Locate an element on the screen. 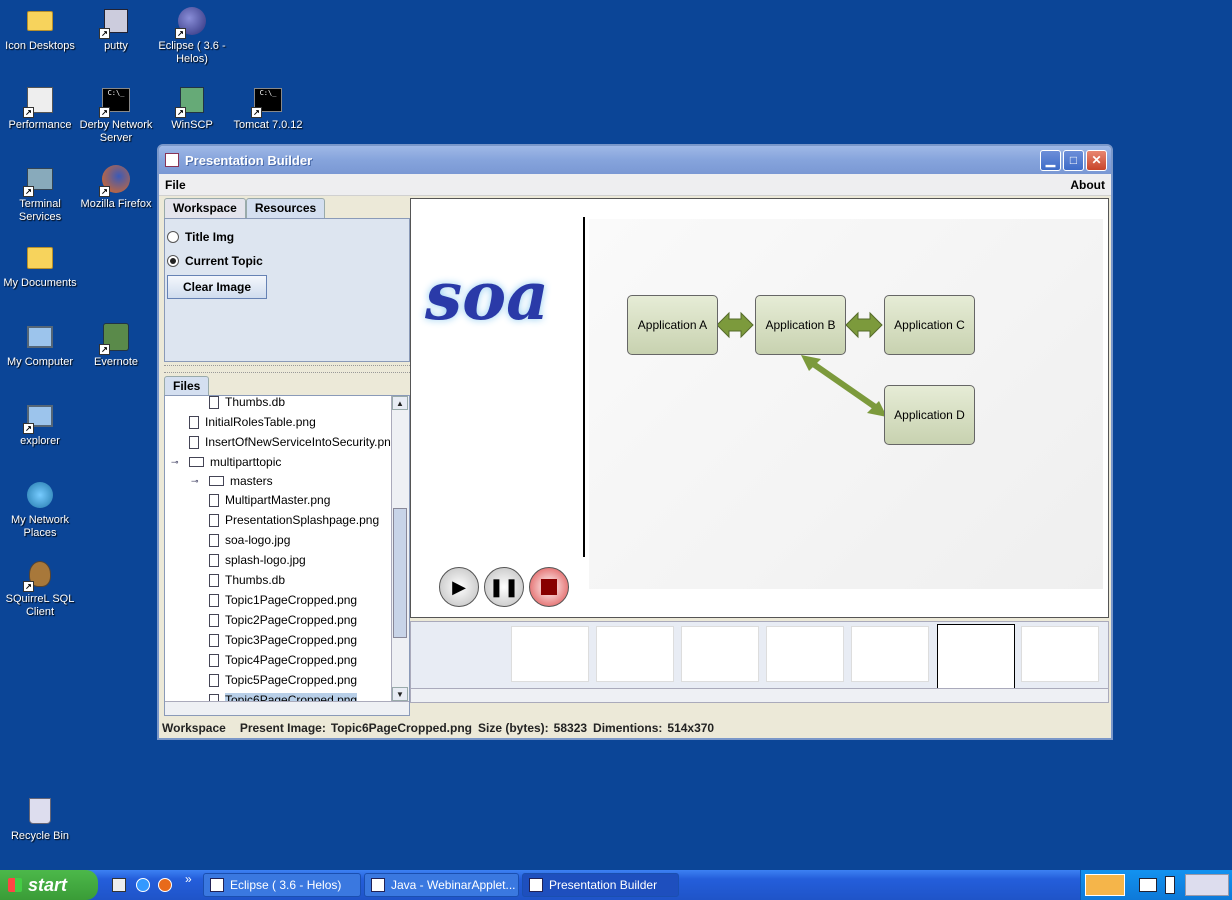 The image size is (1232, 900). desktop-icon-evernote: ↗ Evernote is located at coordinates (116, 345).